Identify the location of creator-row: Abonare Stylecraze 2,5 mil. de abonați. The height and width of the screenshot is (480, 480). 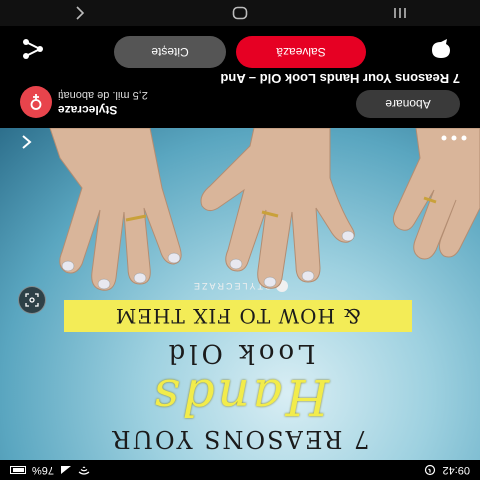
(240, 107).